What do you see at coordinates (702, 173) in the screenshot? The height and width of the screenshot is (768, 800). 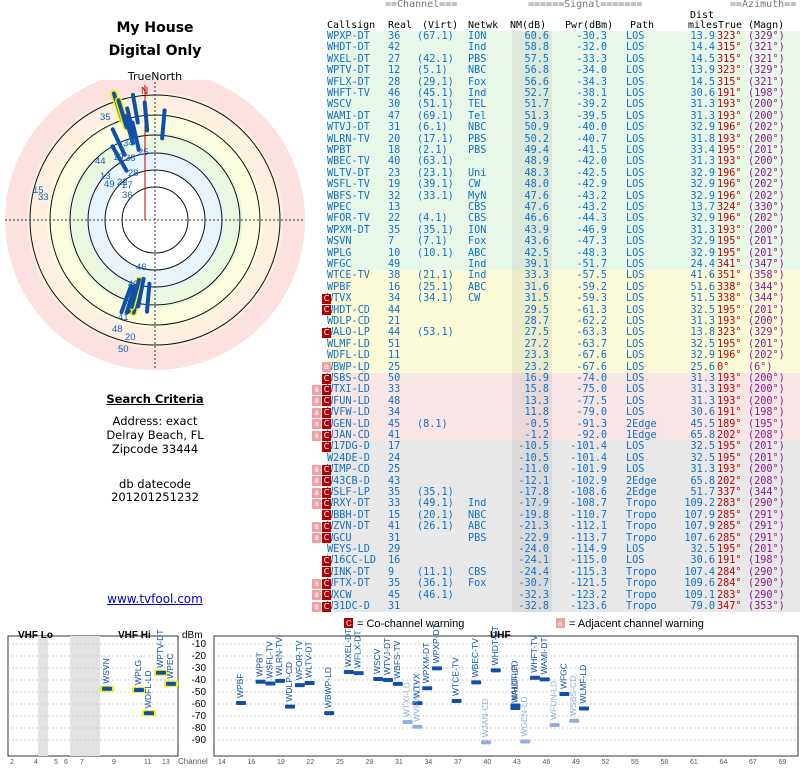 I see `cell-dist: 32.9` at bounding box center [702, 173].